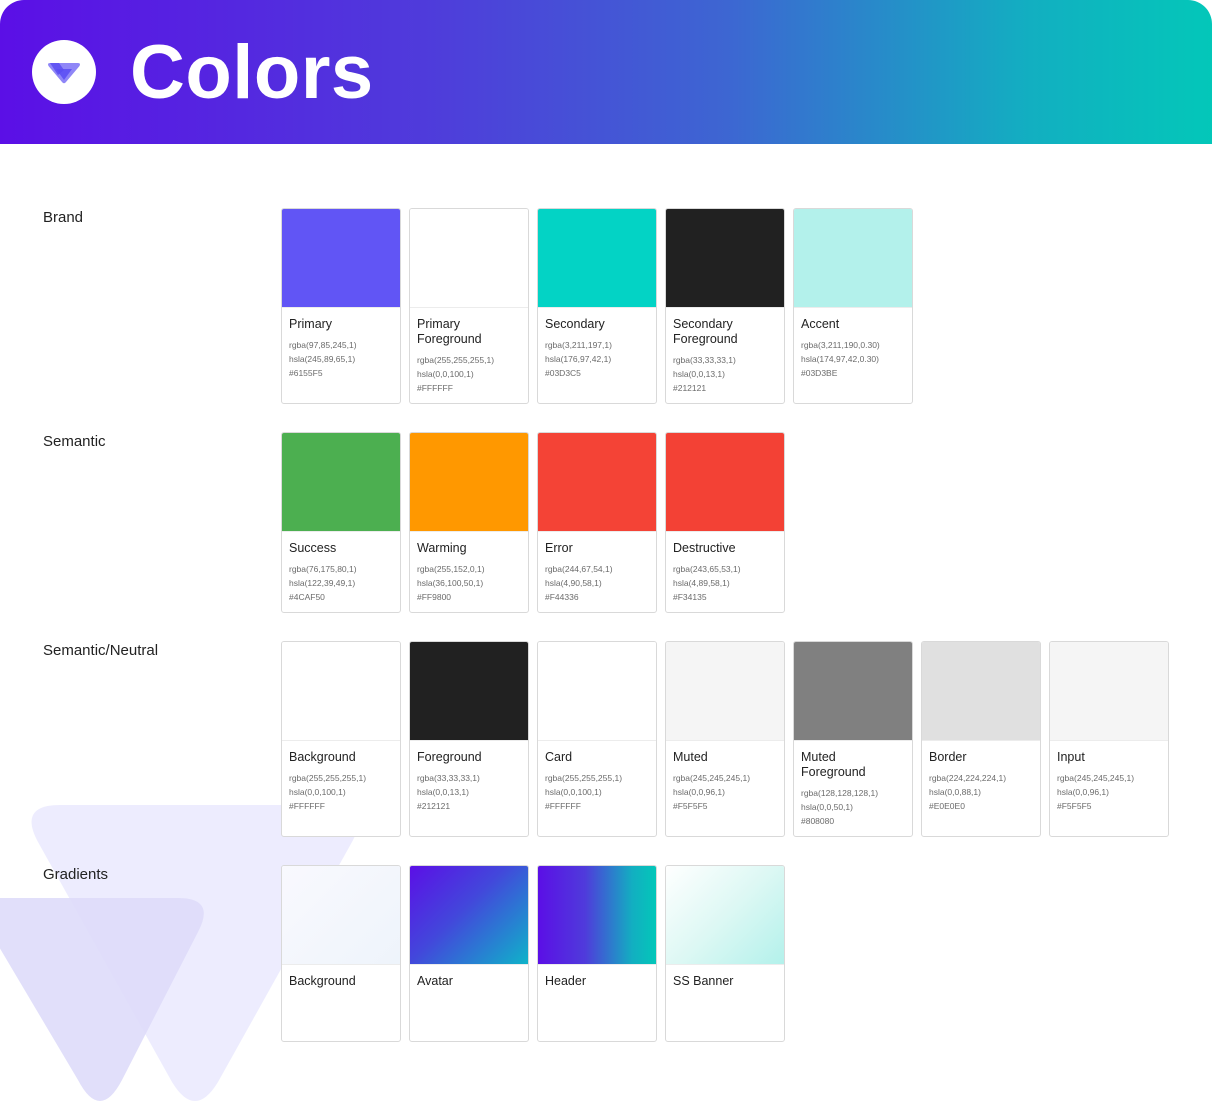  What do you see at coordinates (562, 597) in the screenshot?
I see `color-hex: #F44336` at bounding box center [562, 597].